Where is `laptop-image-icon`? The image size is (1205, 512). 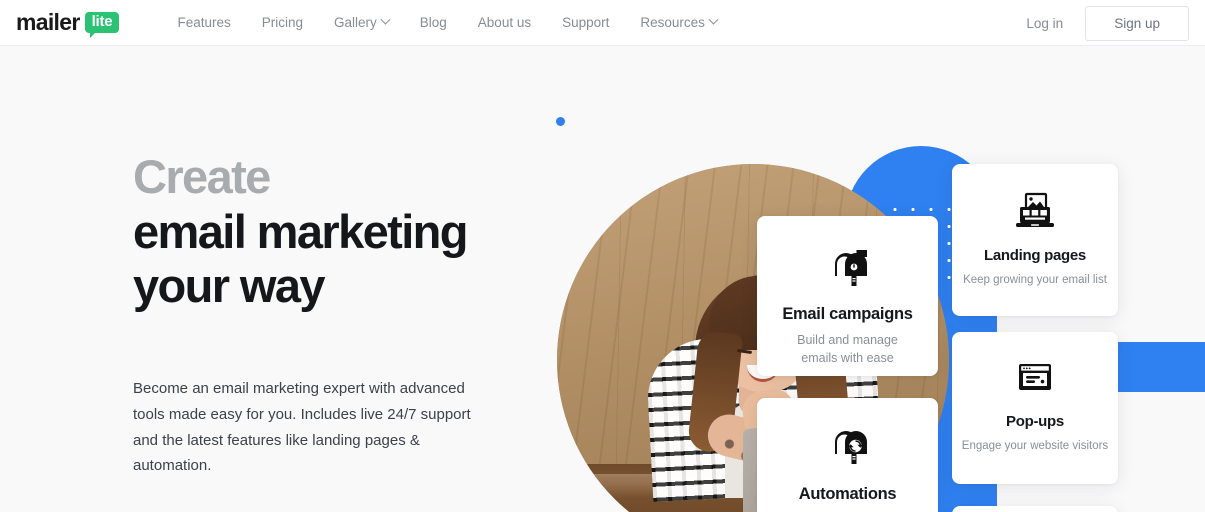 laptop-image-icon is located at coordinates (1035, 214).